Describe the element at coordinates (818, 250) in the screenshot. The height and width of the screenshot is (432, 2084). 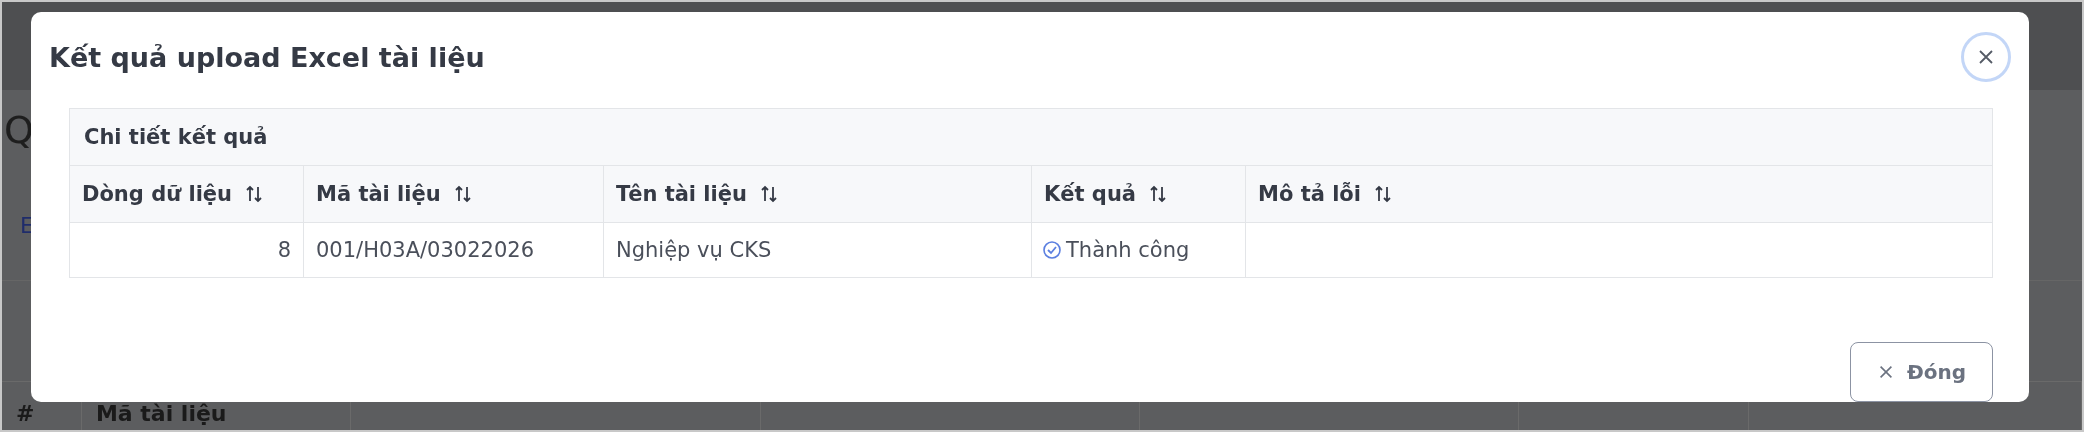
I see `table-cell: Nghiệp vụ CKS` at that location.